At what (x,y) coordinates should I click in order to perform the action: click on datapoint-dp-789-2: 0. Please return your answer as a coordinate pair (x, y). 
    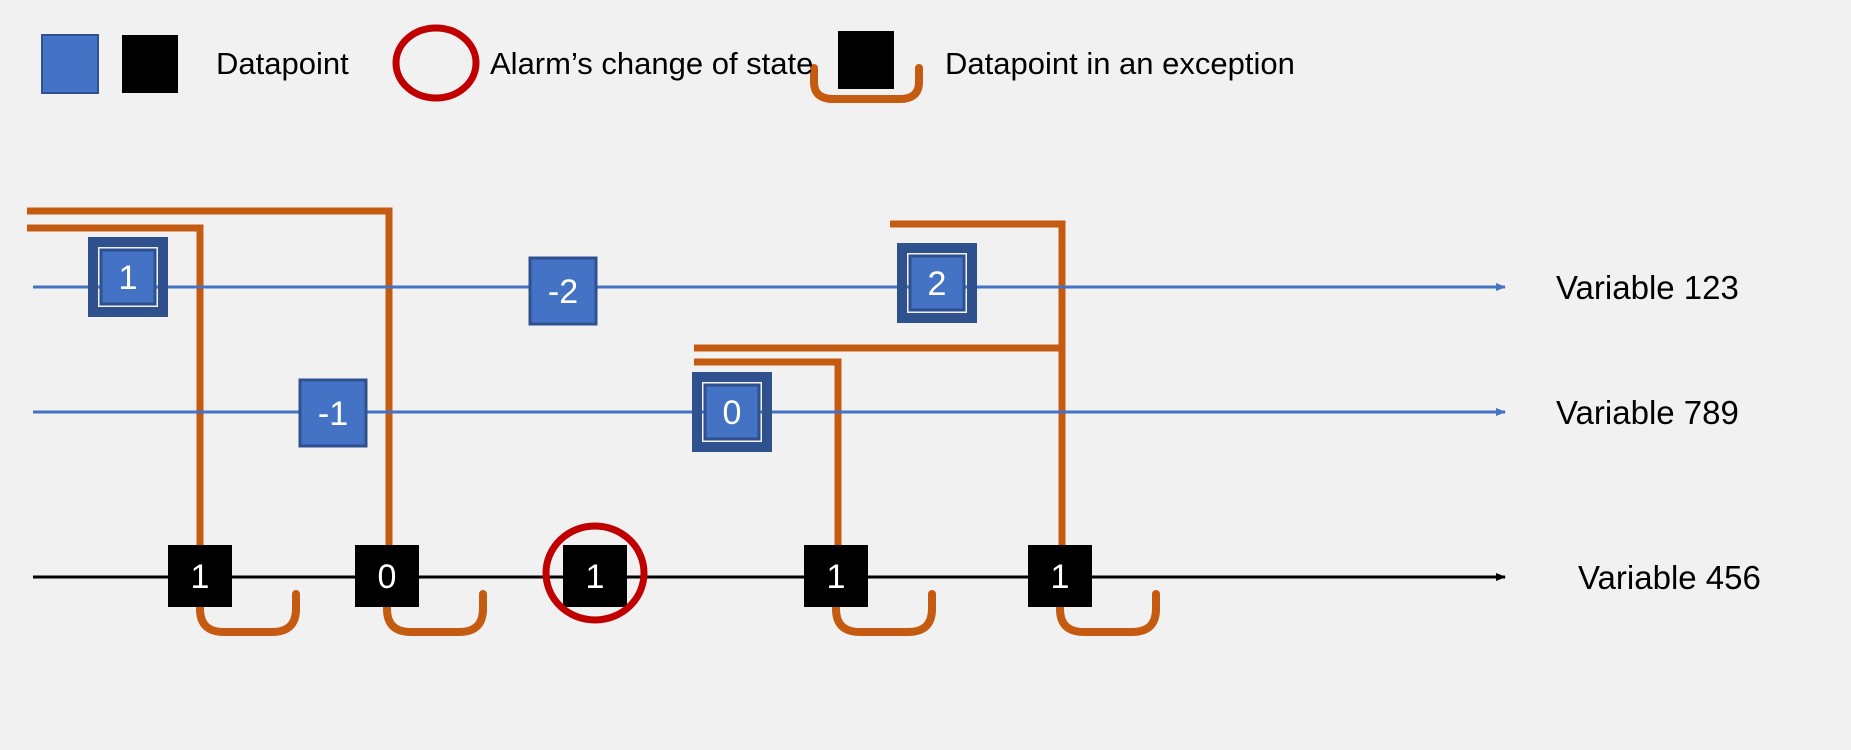
    Looking at the image, I should click on (732, 412).